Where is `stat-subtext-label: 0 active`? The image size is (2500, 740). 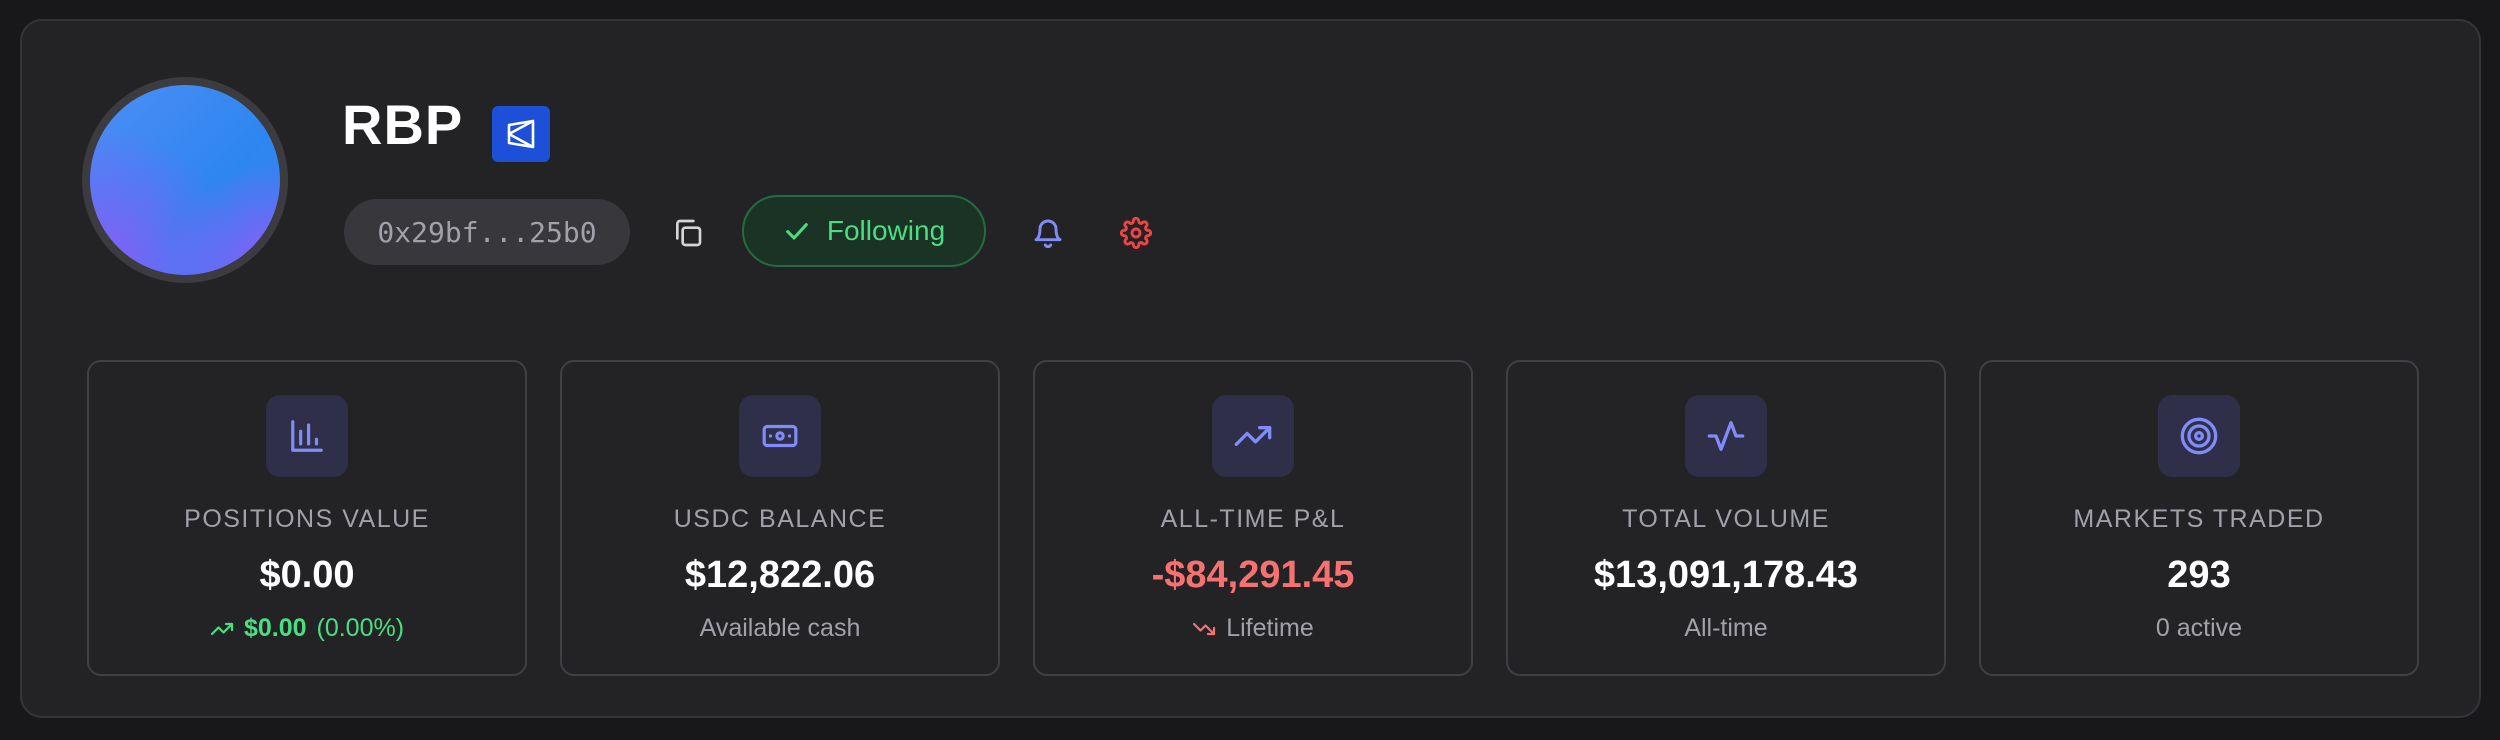
stat-subtext-label: 0 active is located at coordinates (2199, 628).